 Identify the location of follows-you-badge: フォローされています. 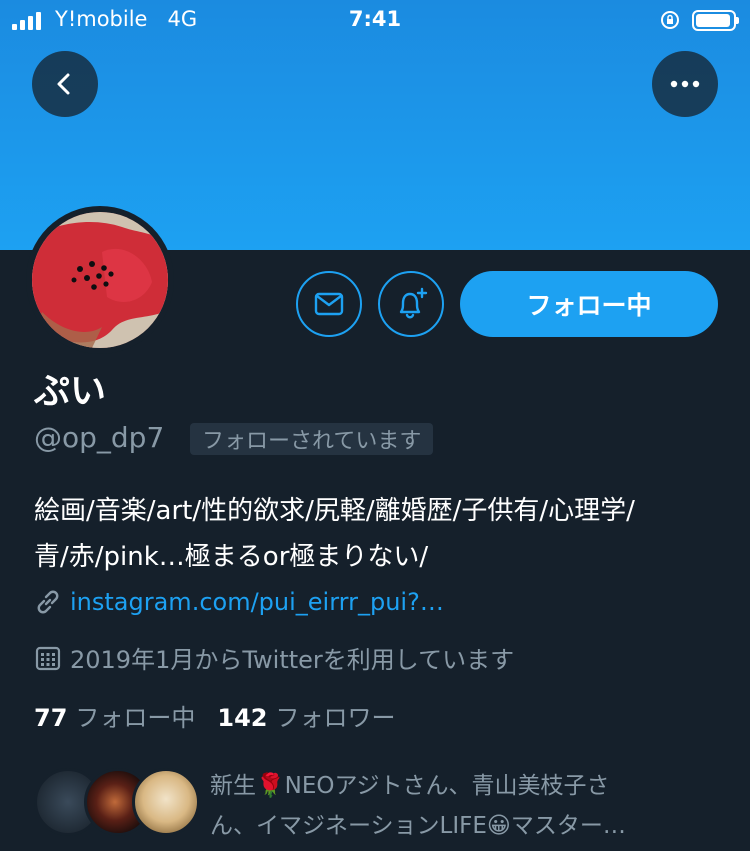
(312, 439).